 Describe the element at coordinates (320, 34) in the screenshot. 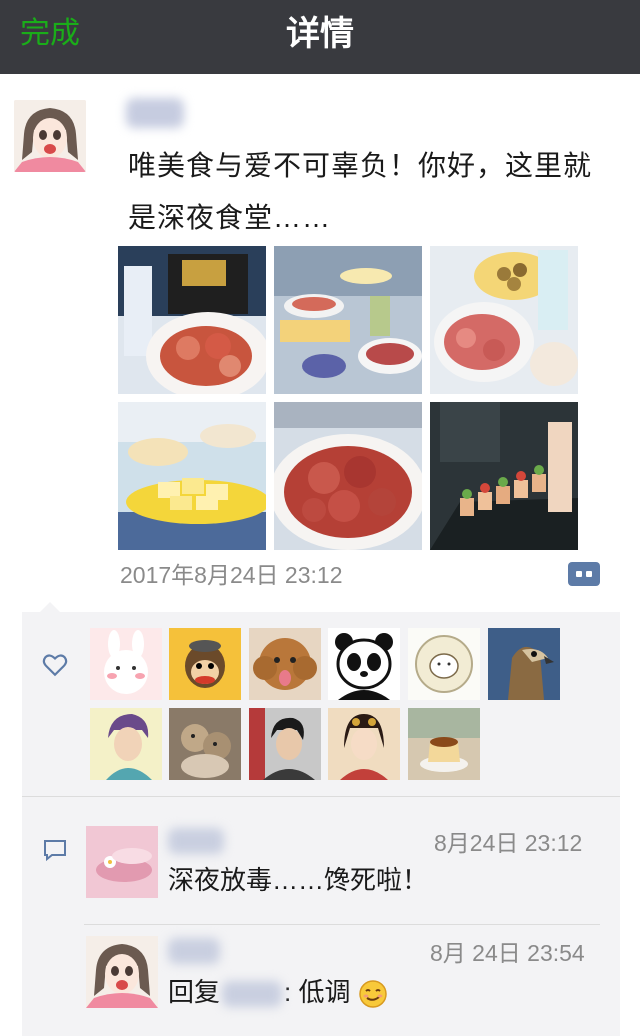

I see `page-title: 详情` at that location.